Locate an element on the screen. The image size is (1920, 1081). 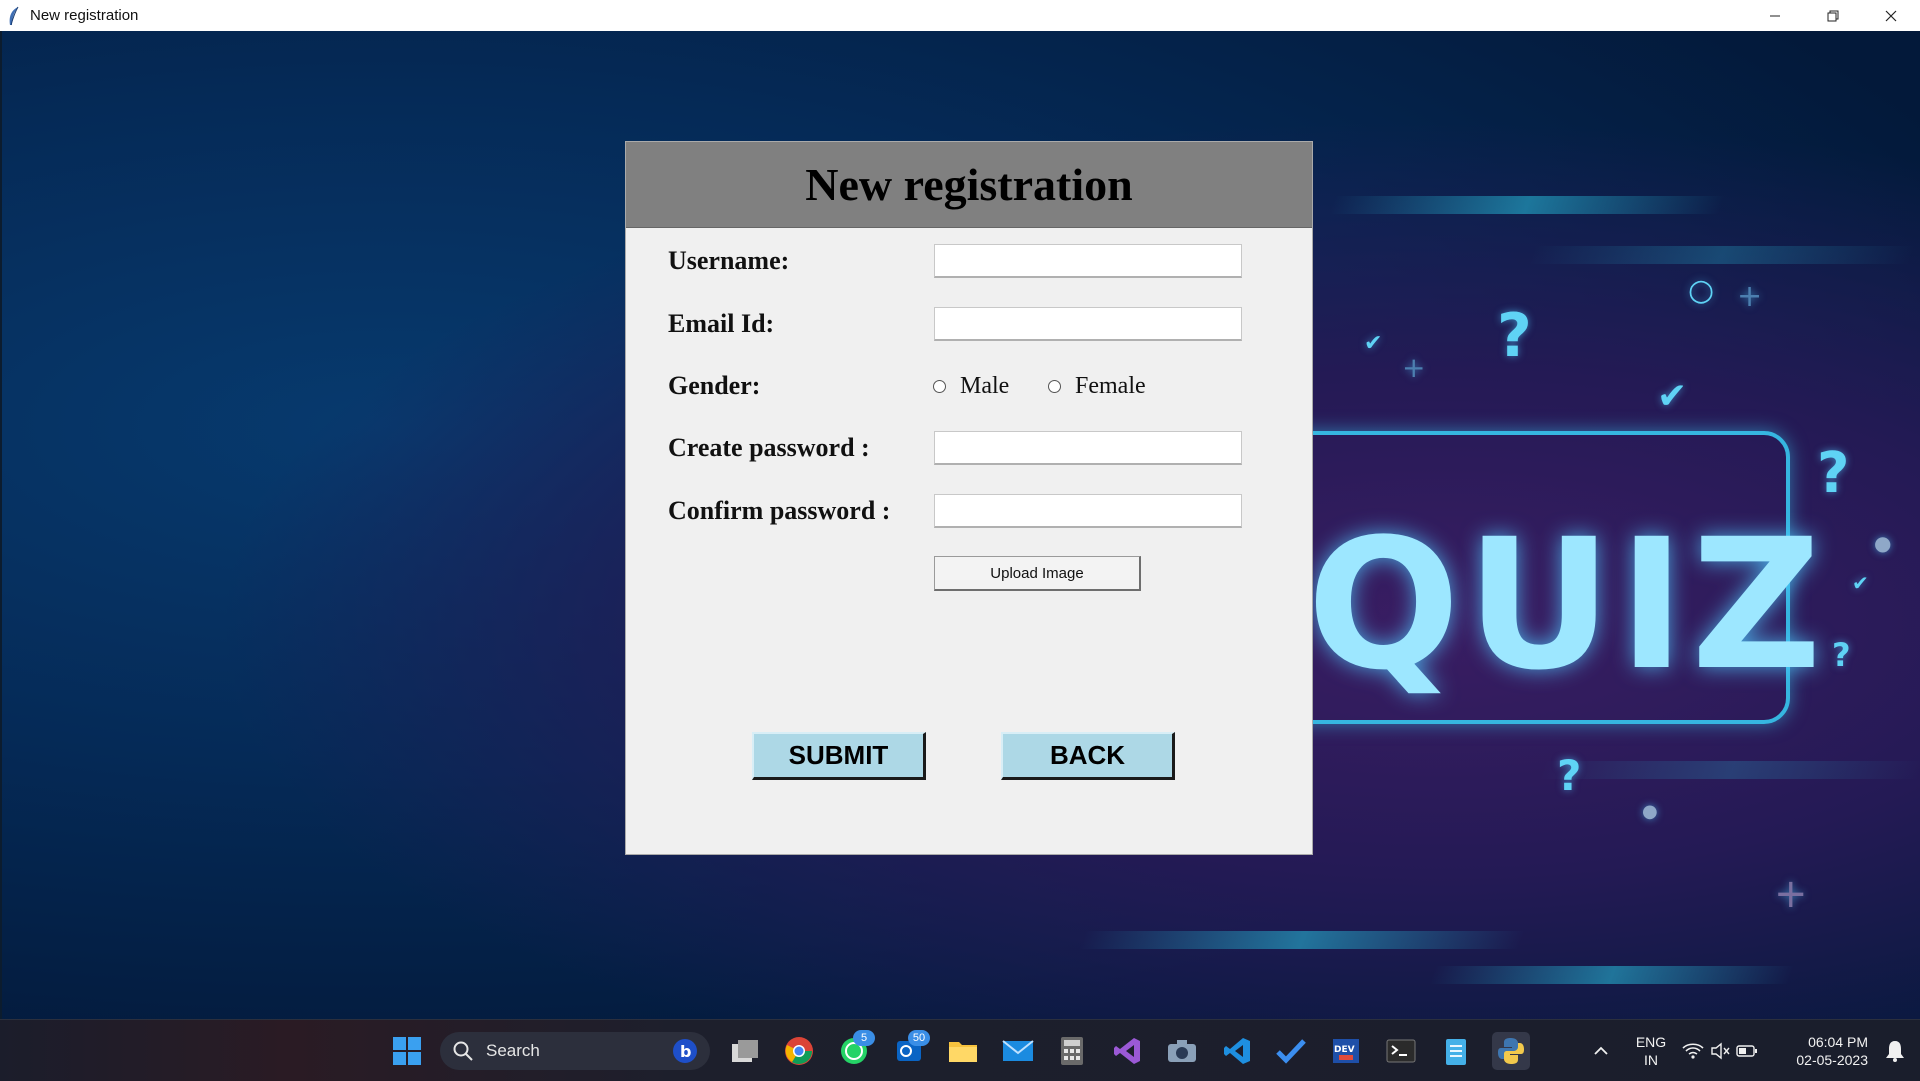
devc-icon: DEV is located at coordinates (1346, 1051).